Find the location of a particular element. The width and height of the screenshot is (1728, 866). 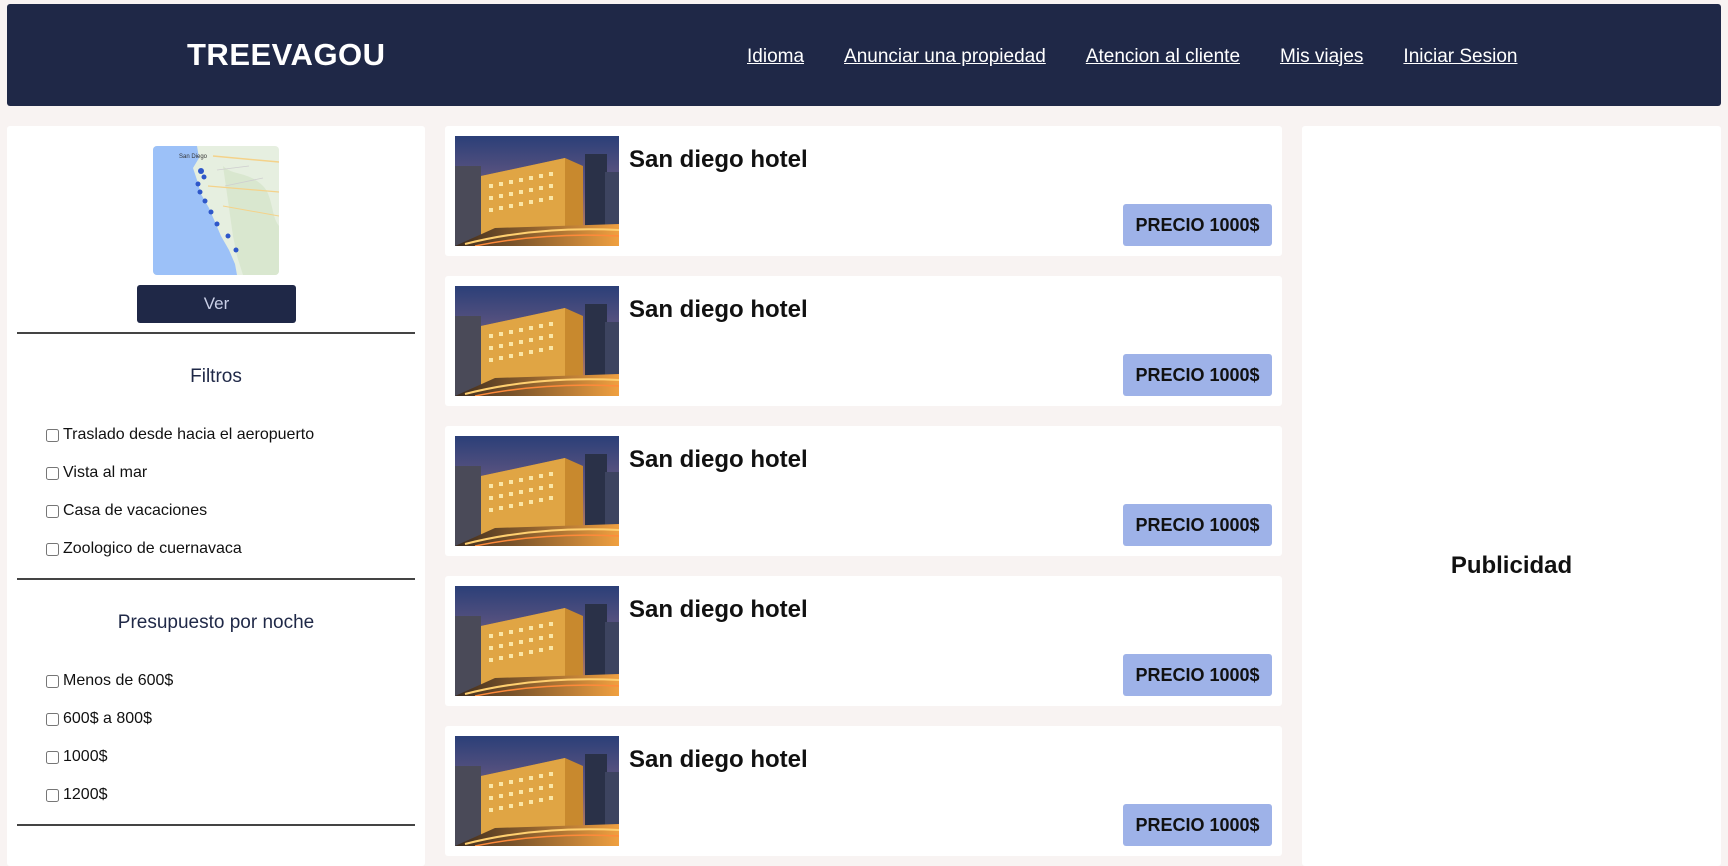

nav-link-sign-in: Iniciar Sesion is located at coordinates (1460, 57).